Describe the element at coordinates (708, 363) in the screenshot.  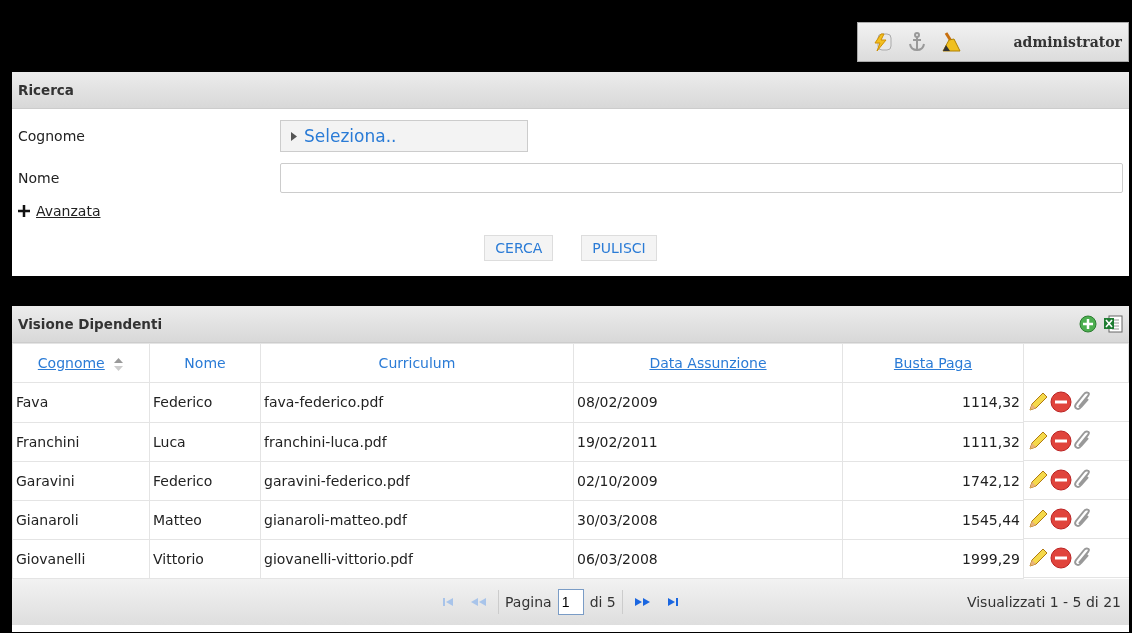
I see `column-header: Data Assunzione` at that location.